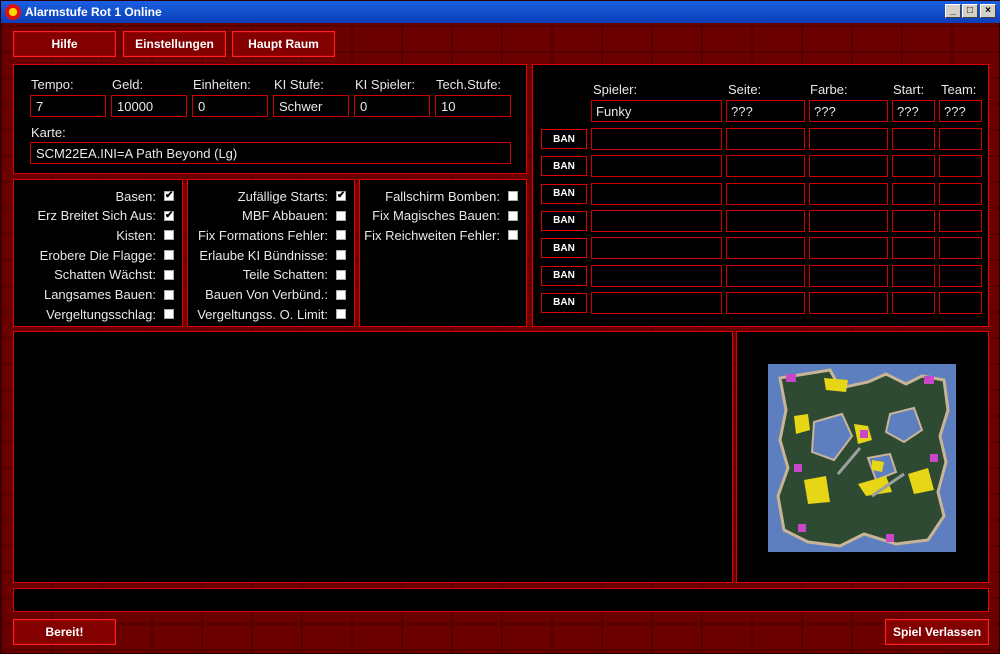 This screenshot has width=1000, height=654. What do you see at coordinates (283, 44) in the screenshot?
I see `main-room-button: Haupt Raum` at bounding box center [283, 44].